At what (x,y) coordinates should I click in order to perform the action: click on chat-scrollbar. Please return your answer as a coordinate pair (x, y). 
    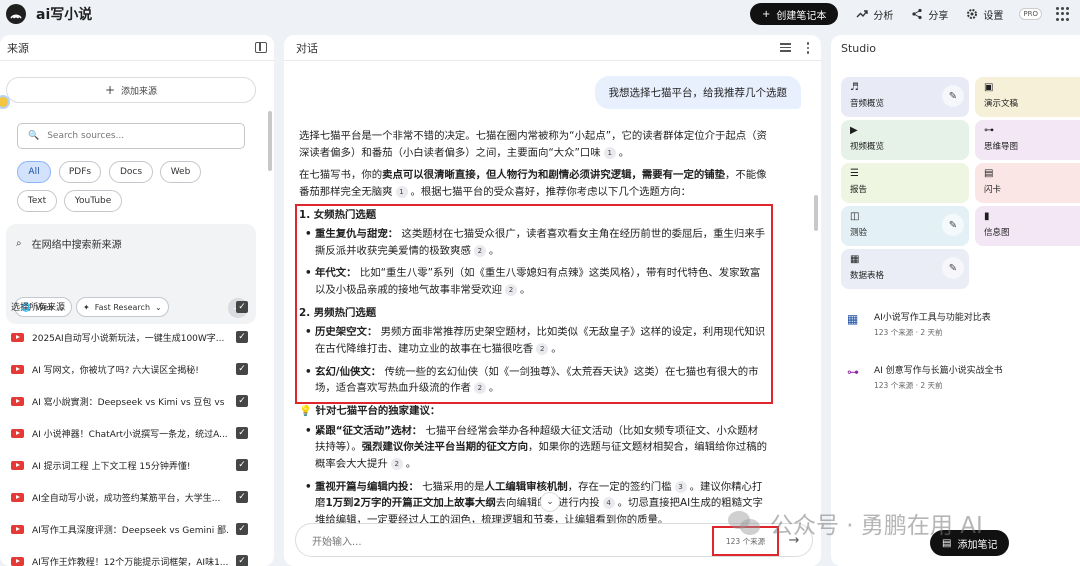
    Looking at the image, I should click on (816, 213).